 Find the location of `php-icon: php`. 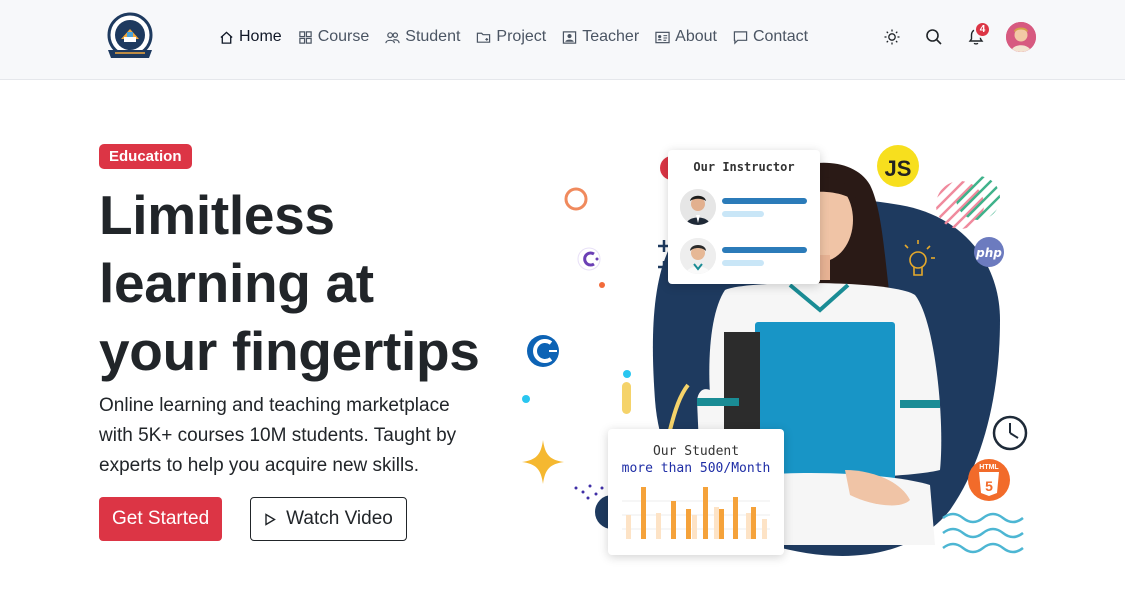

php-icon: php is located at coordinates (989, 252).